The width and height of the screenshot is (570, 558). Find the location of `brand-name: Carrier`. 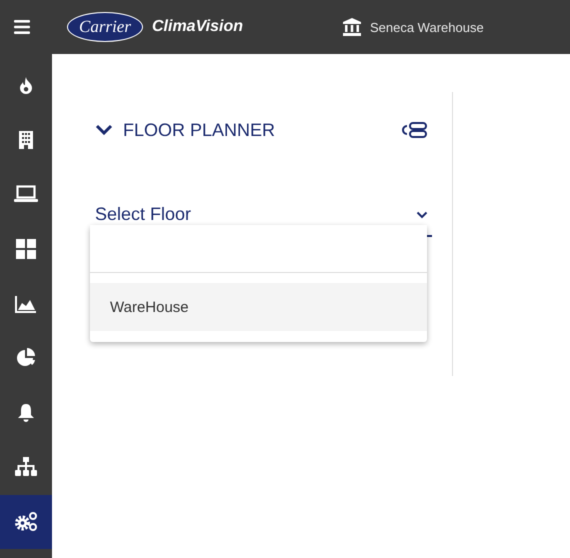

brand-name: Carrier is located at coordinates (105, 27).